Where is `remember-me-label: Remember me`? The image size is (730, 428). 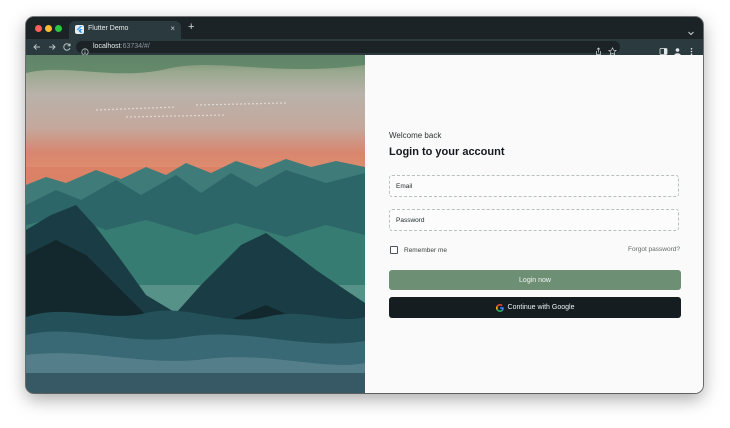 remember-me-label: Remember me is located at coordinates (425, 250).